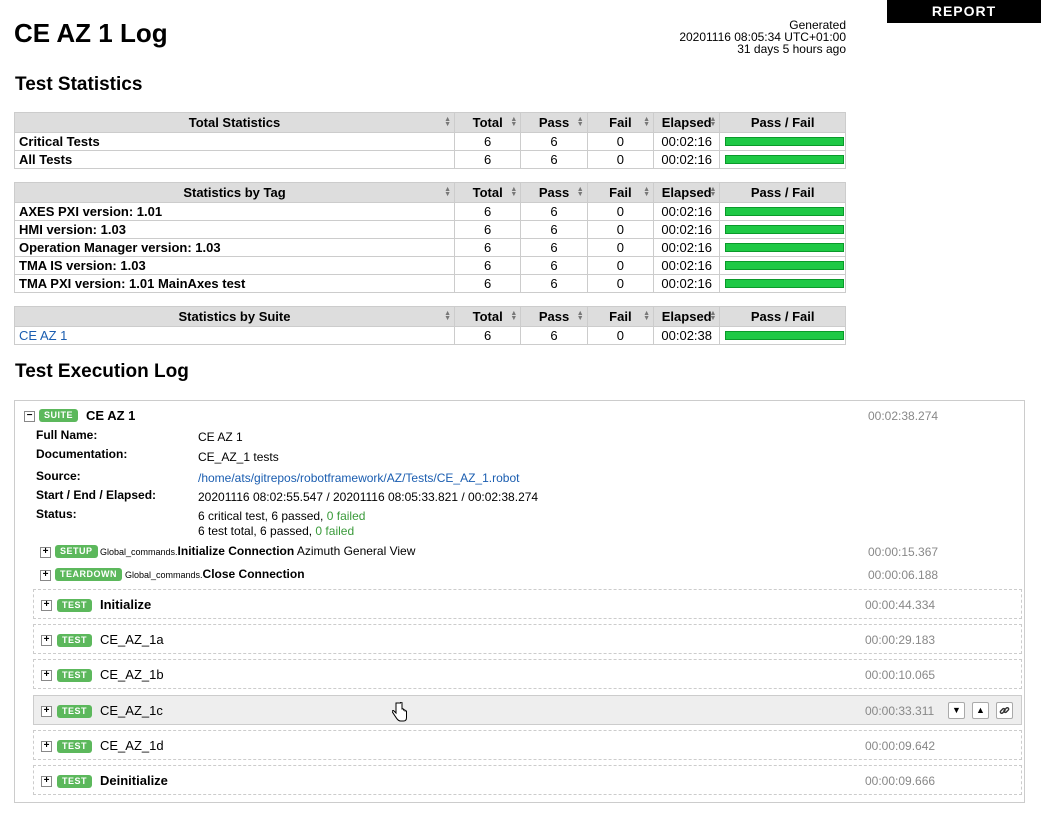  I want to click on minus-icon: −, so click(29, 416).